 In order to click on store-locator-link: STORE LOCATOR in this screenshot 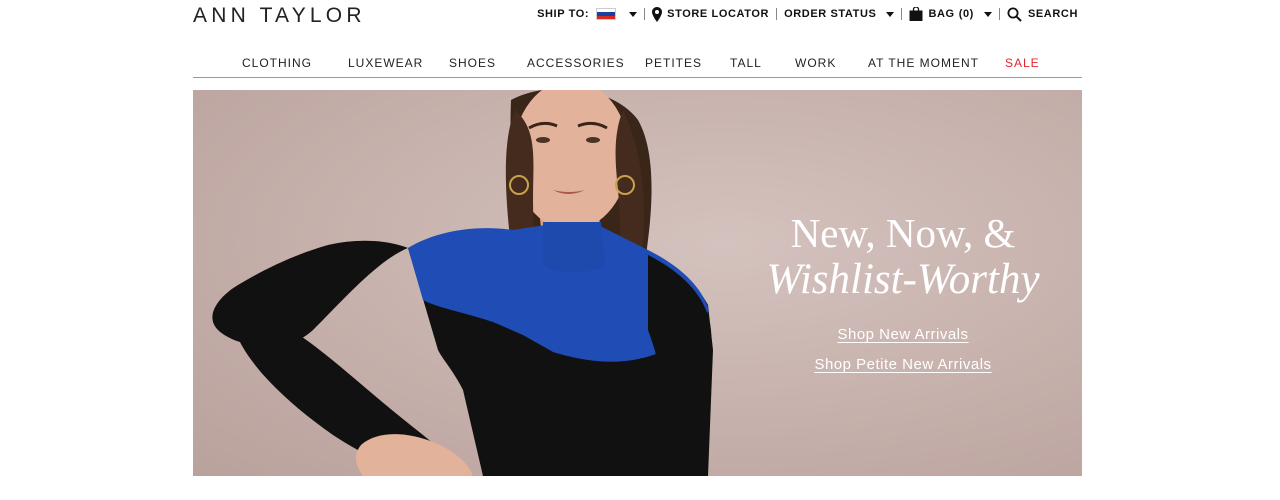, I will do `click(711, 14)`.